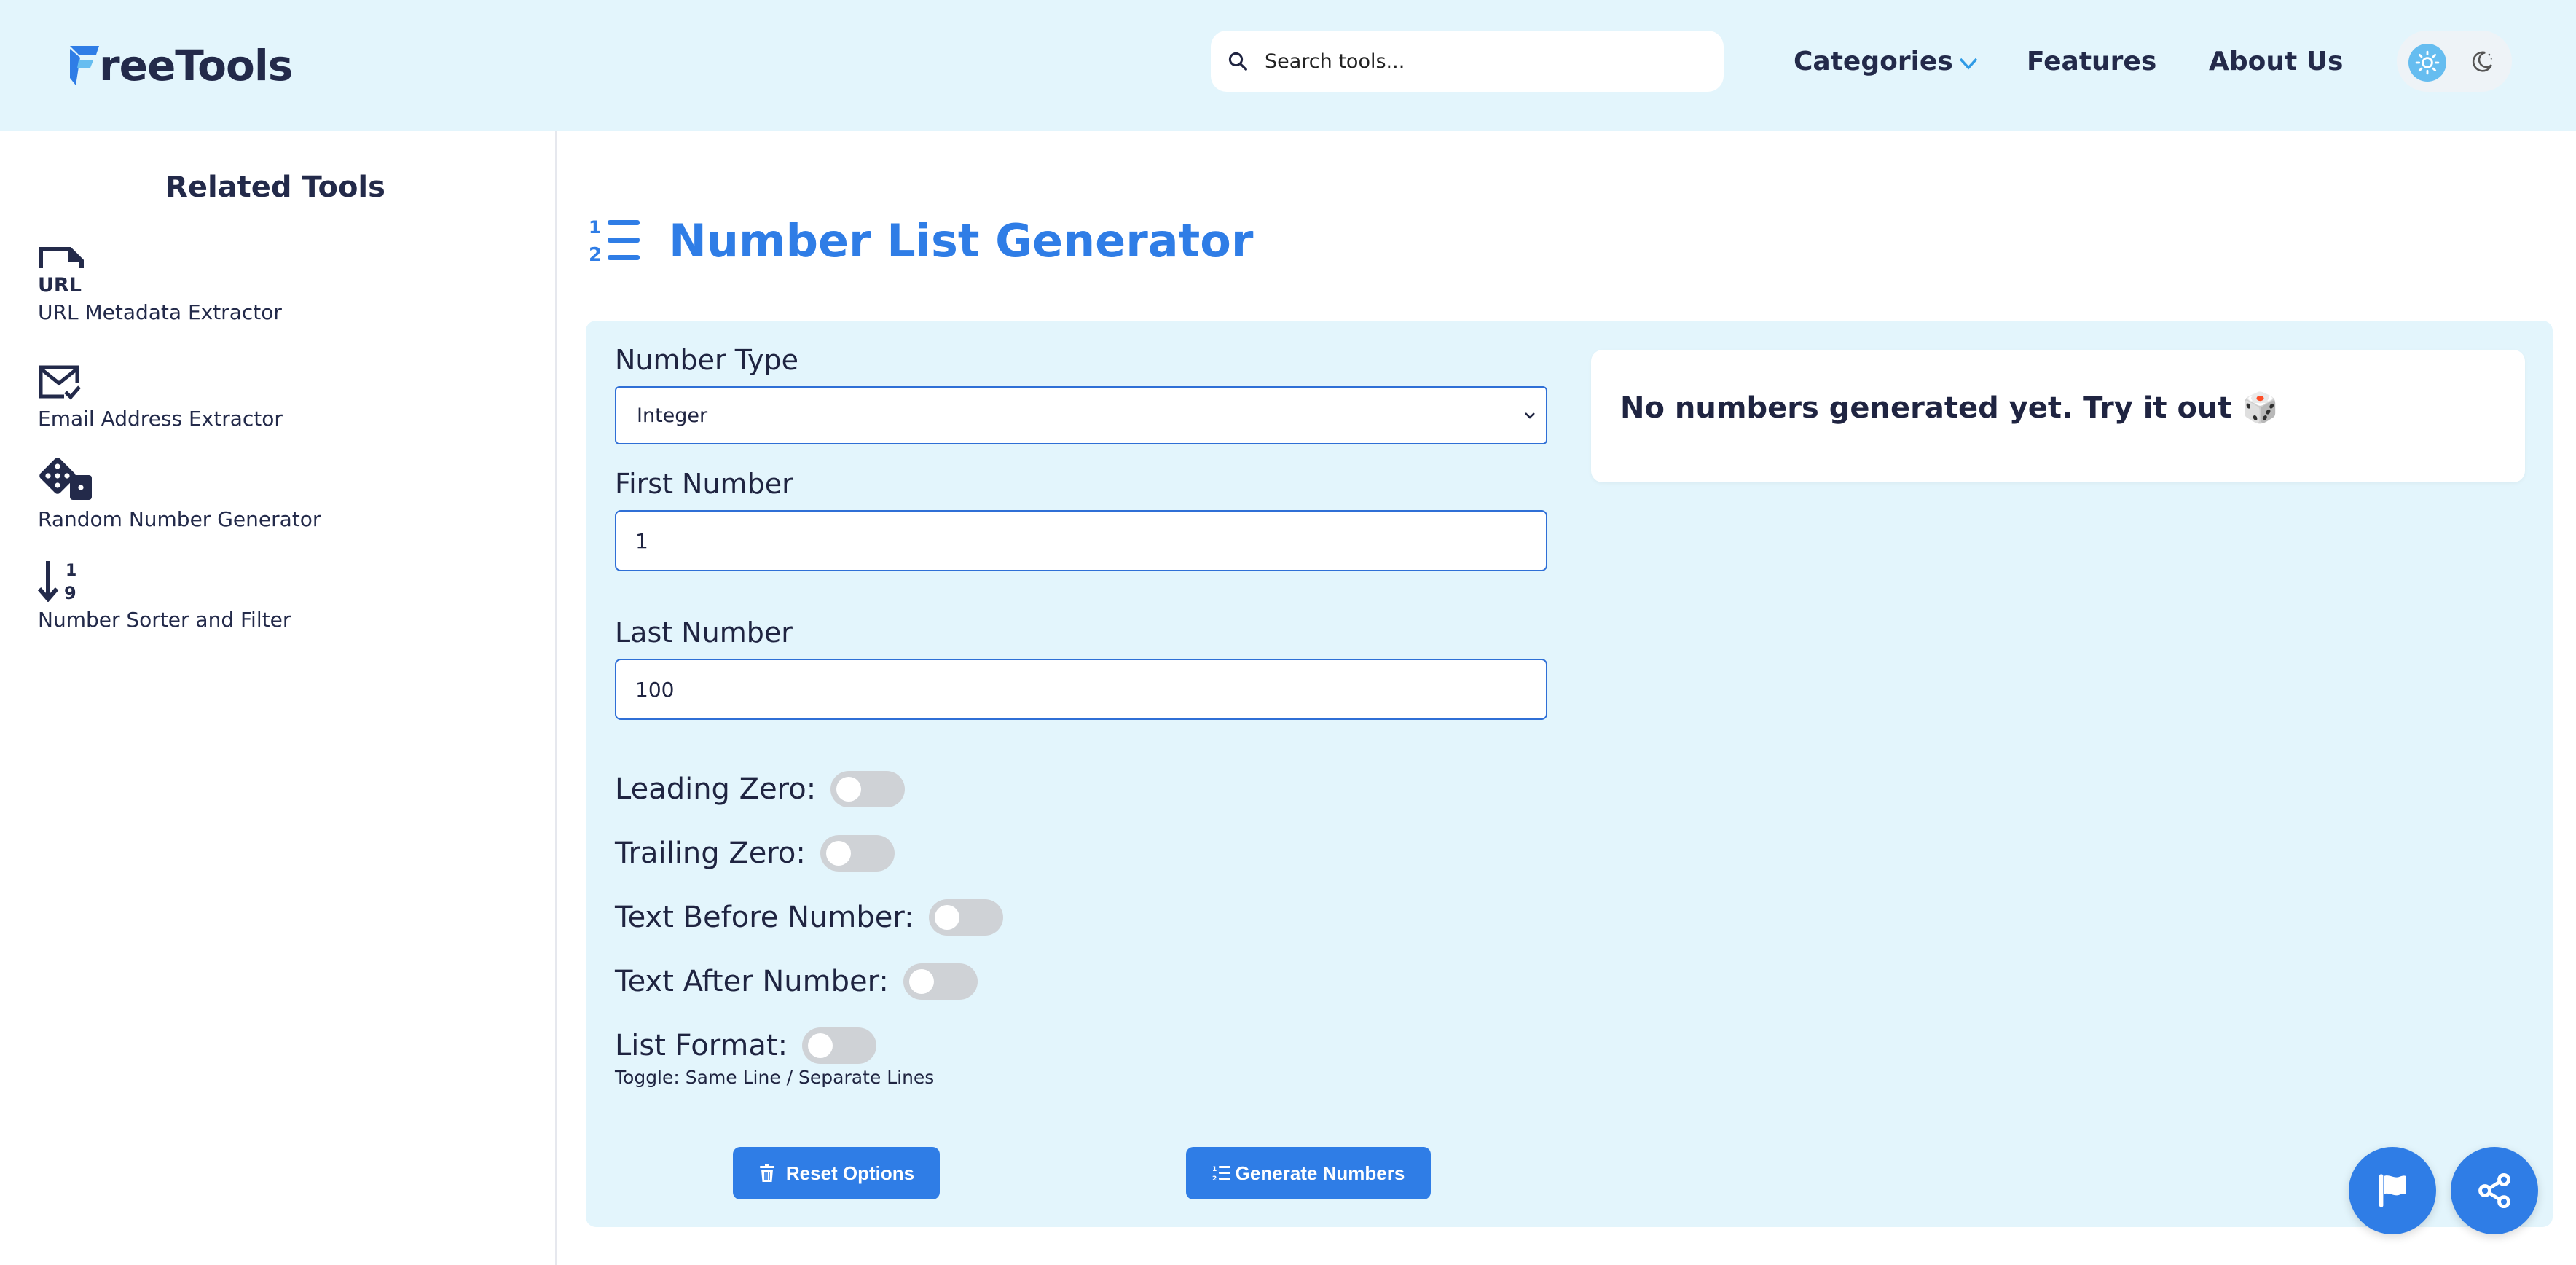  What do you see at coordinates (60, 383) in the screenshot?
I see `envelope-check-icon` at bounding box center [60, 383].